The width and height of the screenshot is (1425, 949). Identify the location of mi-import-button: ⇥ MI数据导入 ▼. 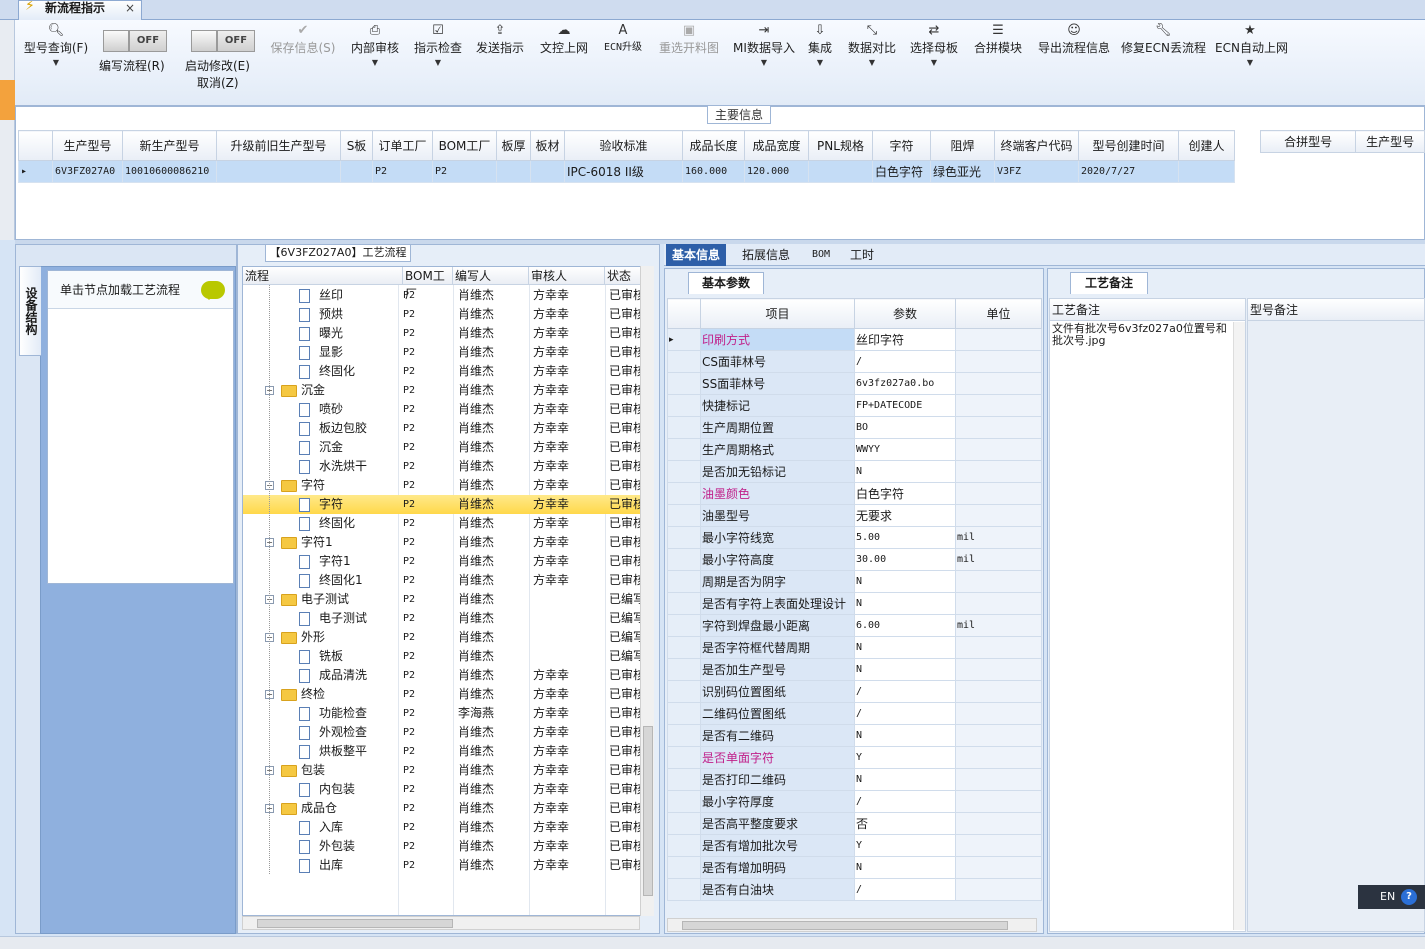
(764, 46).